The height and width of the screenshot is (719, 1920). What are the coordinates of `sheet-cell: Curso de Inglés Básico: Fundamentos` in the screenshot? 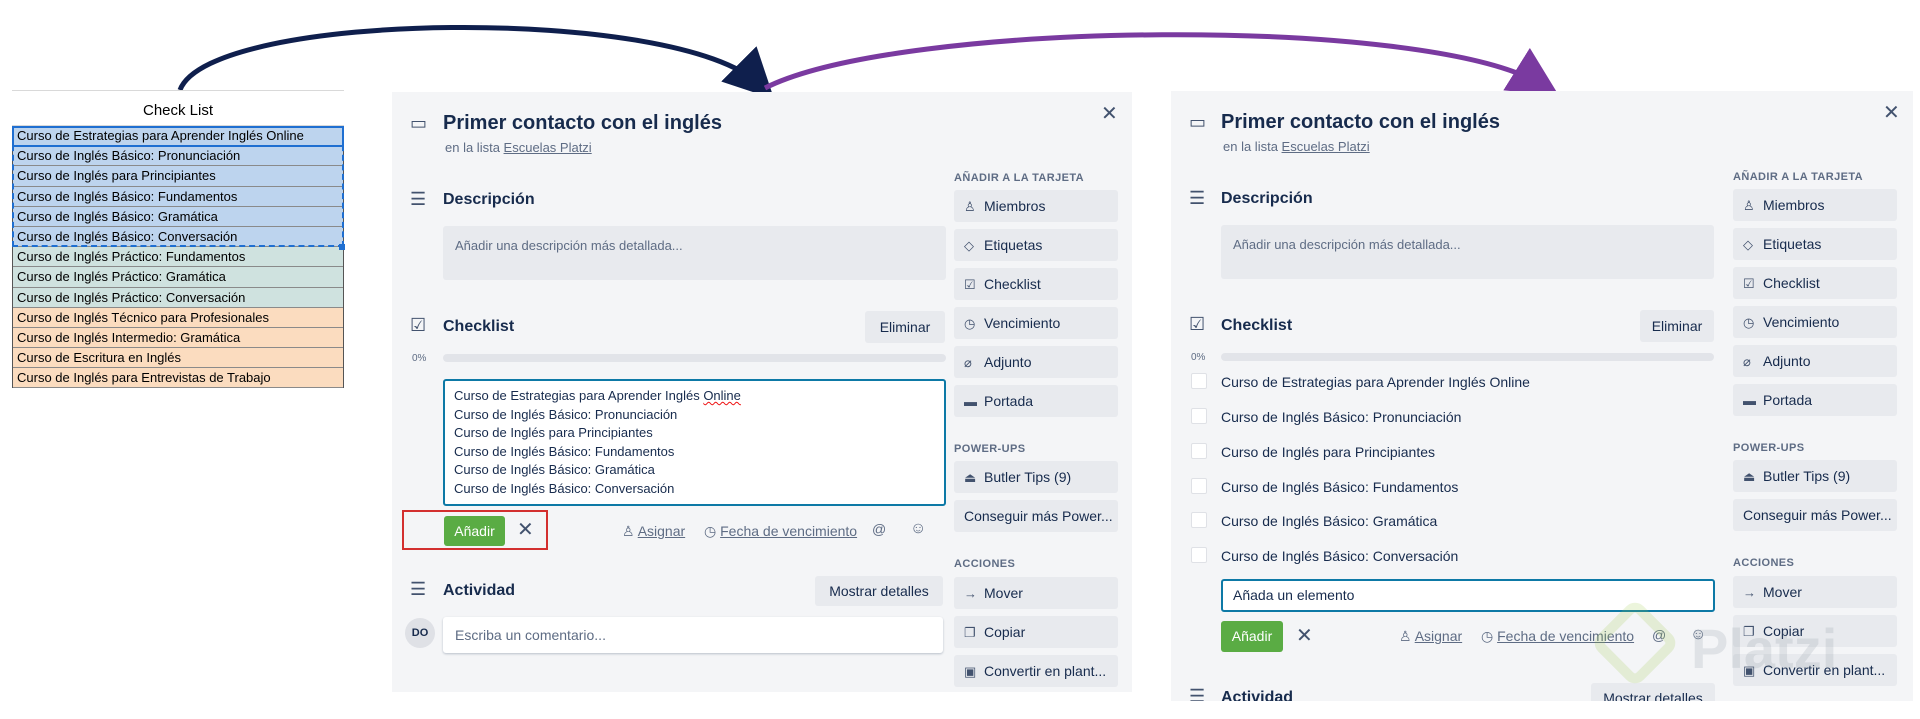 It's located at (178, 196).